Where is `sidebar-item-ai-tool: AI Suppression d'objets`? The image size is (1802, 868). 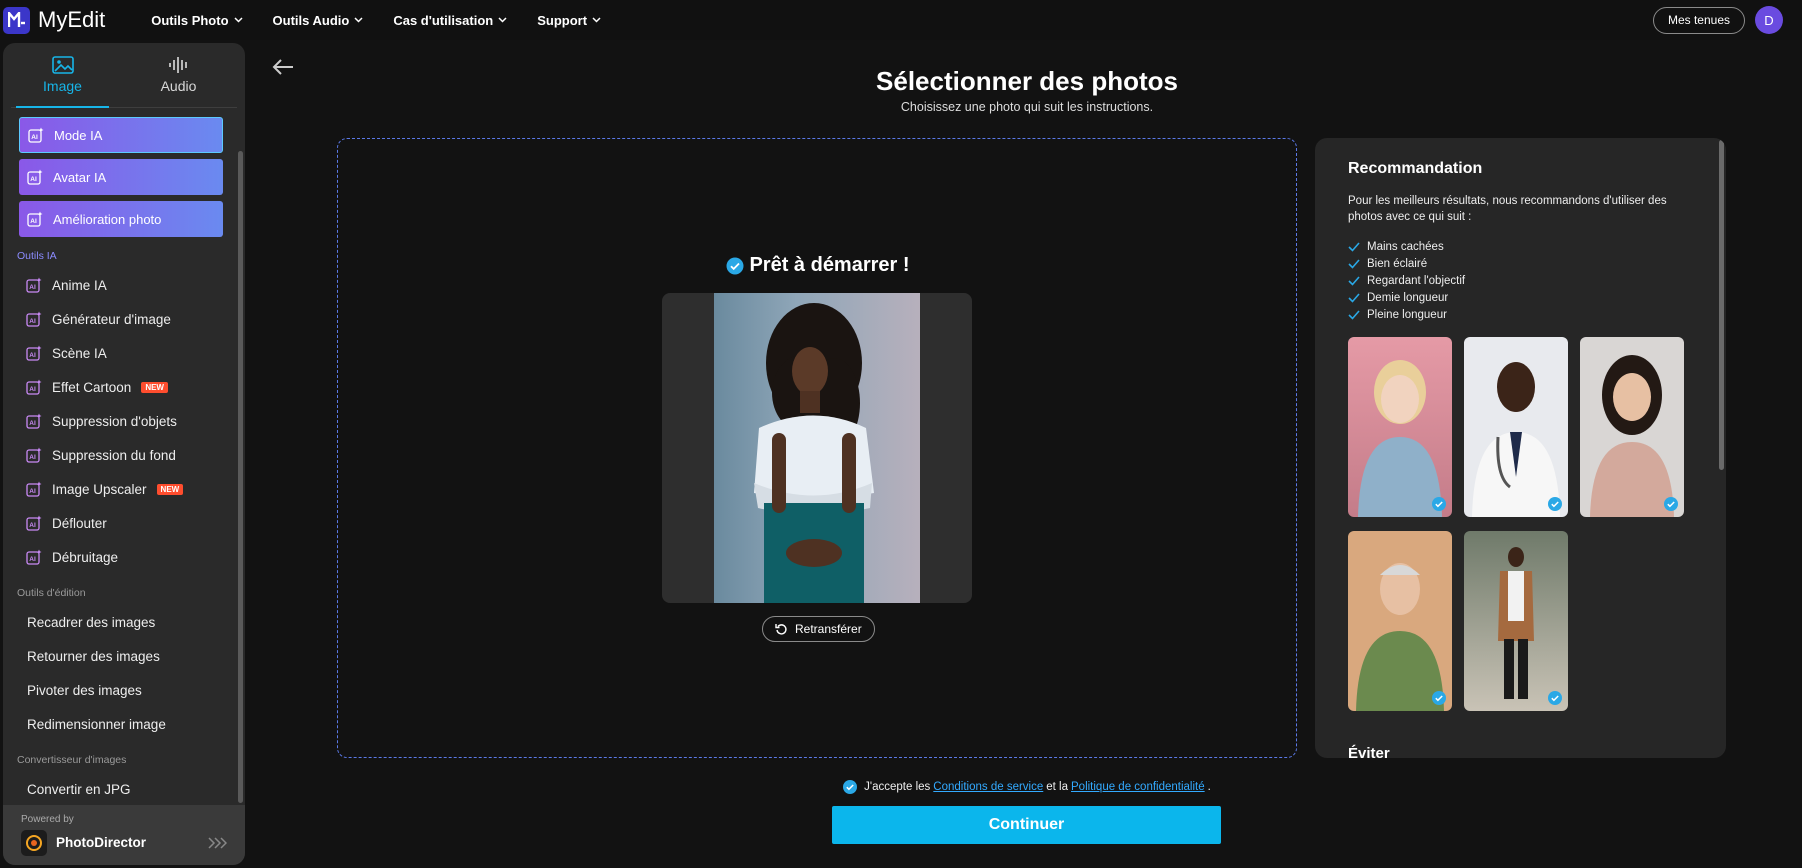
sidebar-item-ai-tool: AI Suppression d'objets is located at coordinates (124, 421).